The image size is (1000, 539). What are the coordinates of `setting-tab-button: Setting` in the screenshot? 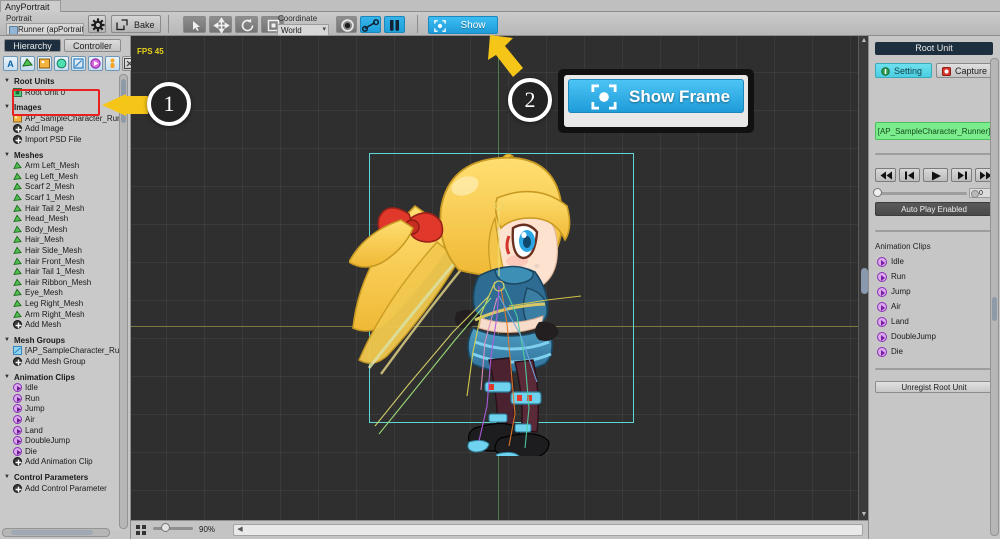 It's located at (903, 70).